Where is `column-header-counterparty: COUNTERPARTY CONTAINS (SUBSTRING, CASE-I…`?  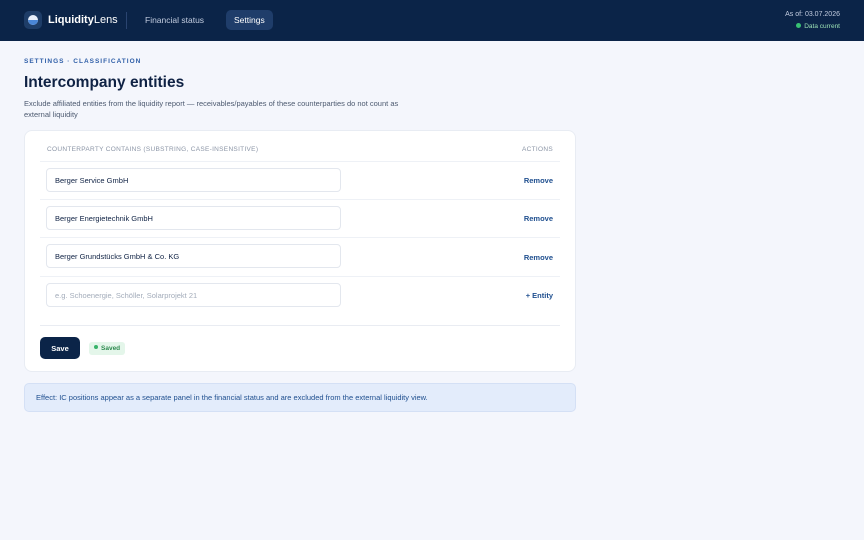 column-header-counterparty: COUNTERPARTY CONTAINS (SUBSTRING, CASE-I… is located at coordinates (153, 149).